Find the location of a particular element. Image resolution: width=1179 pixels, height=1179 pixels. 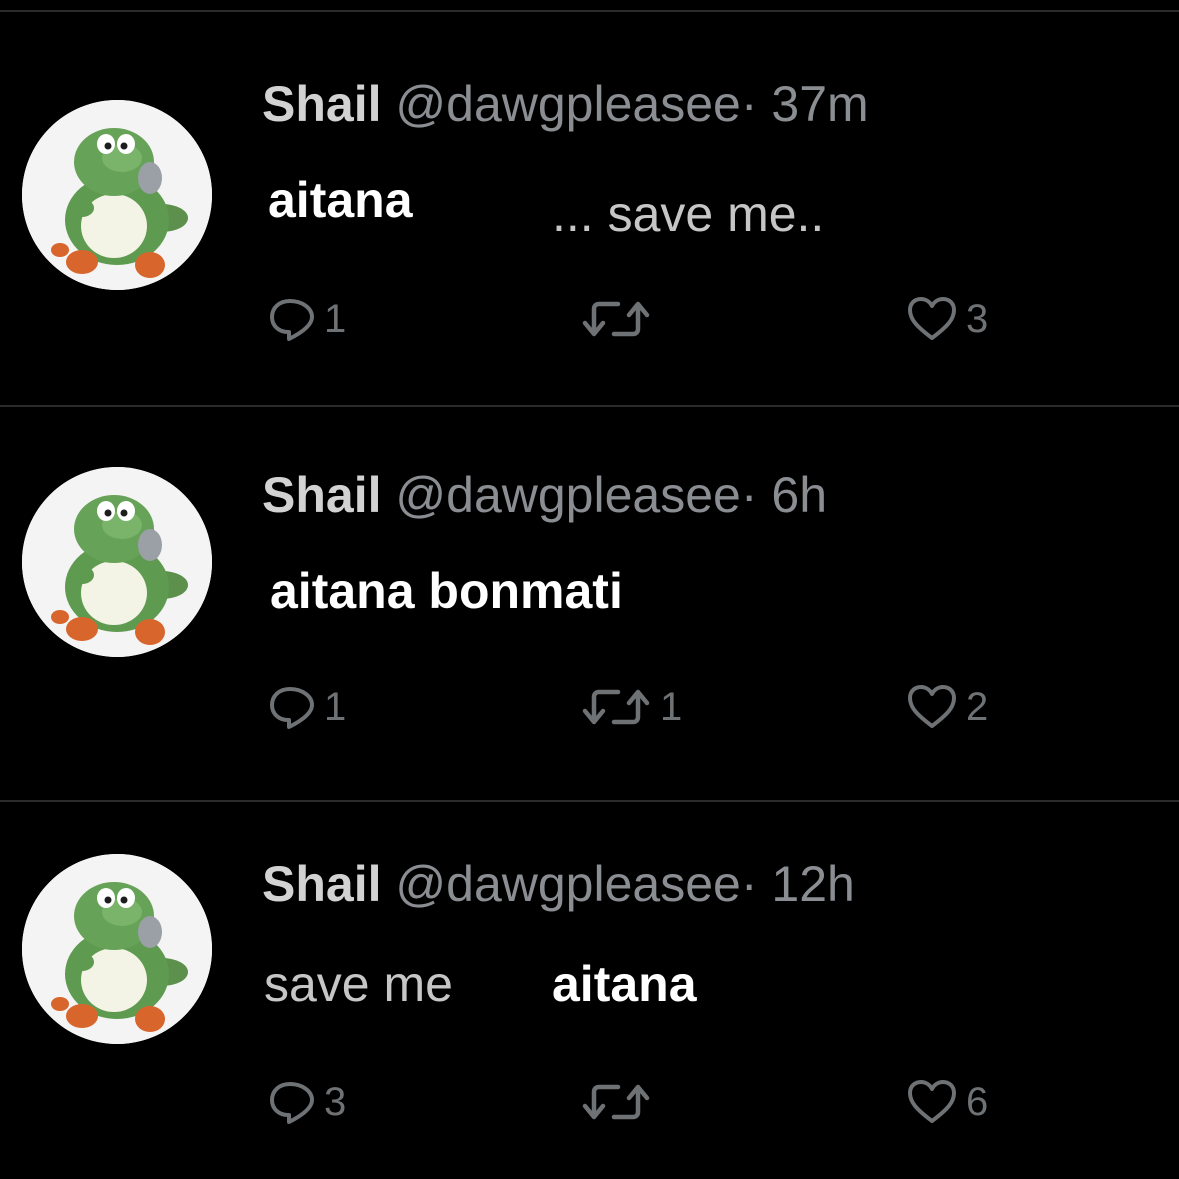

overlay-text: aitana bonmati is located at coordinates (446, 591).